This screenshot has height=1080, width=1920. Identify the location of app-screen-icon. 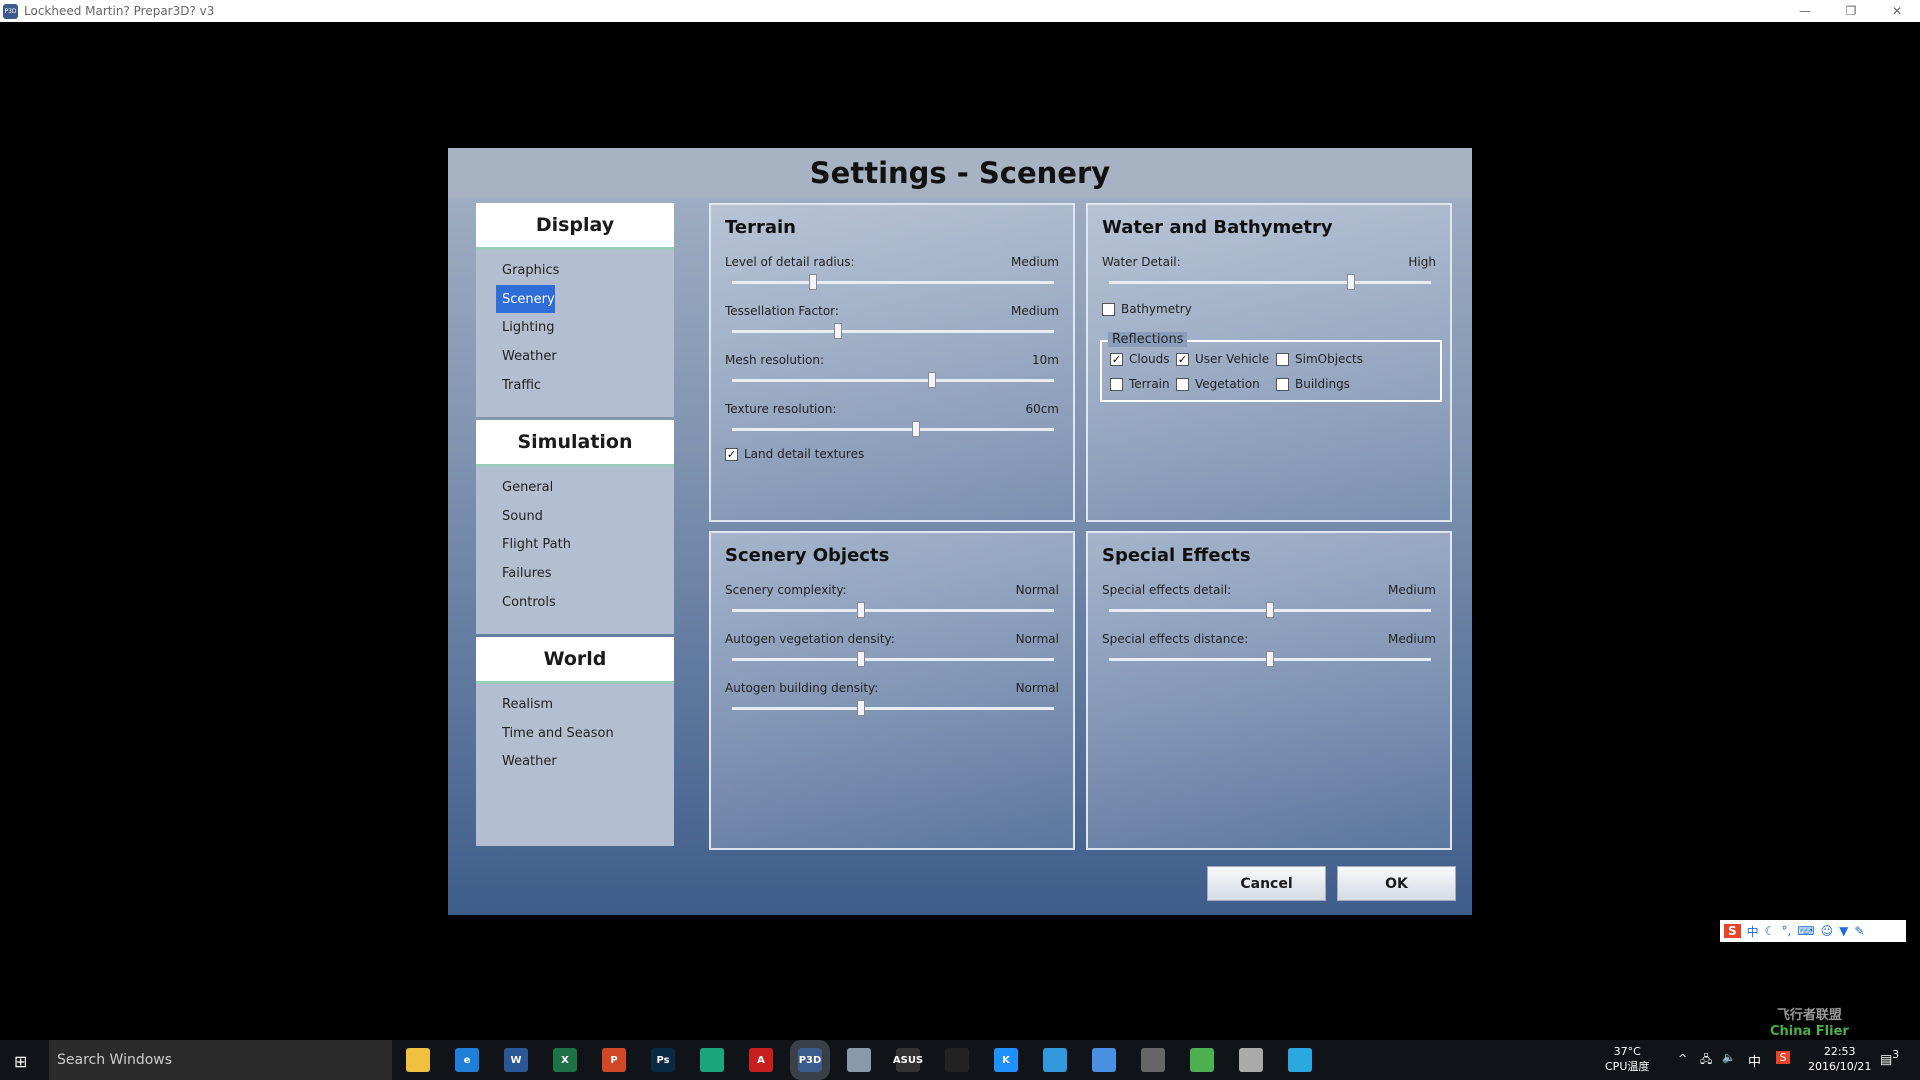
(1300, 1060).